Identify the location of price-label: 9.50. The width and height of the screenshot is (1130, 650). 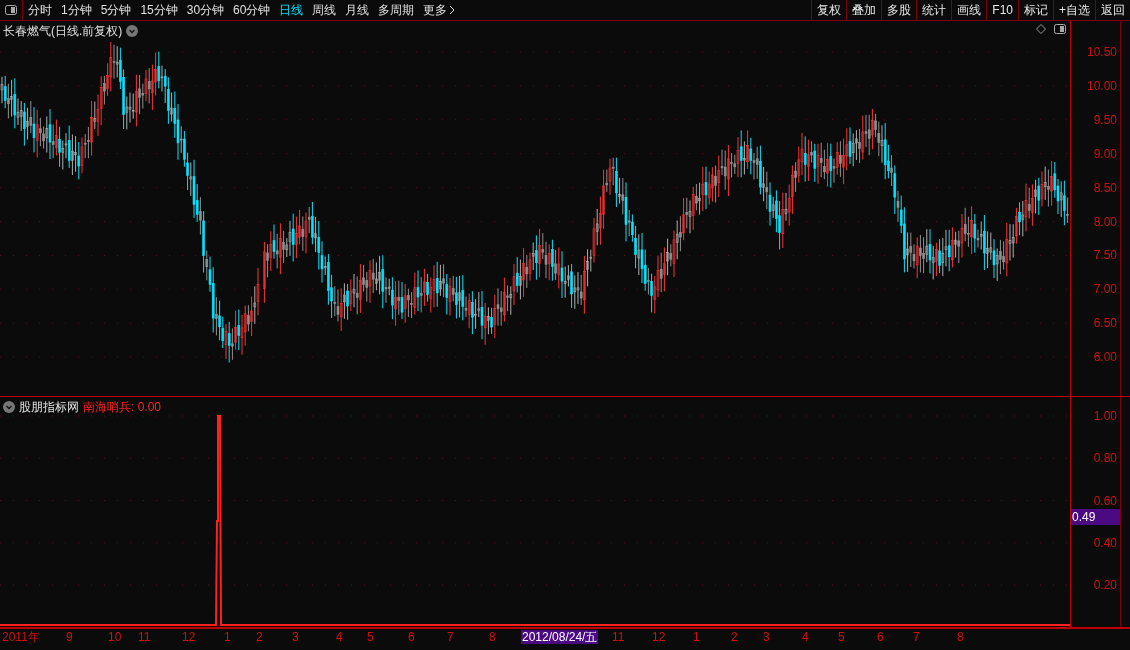
(1105, 119).